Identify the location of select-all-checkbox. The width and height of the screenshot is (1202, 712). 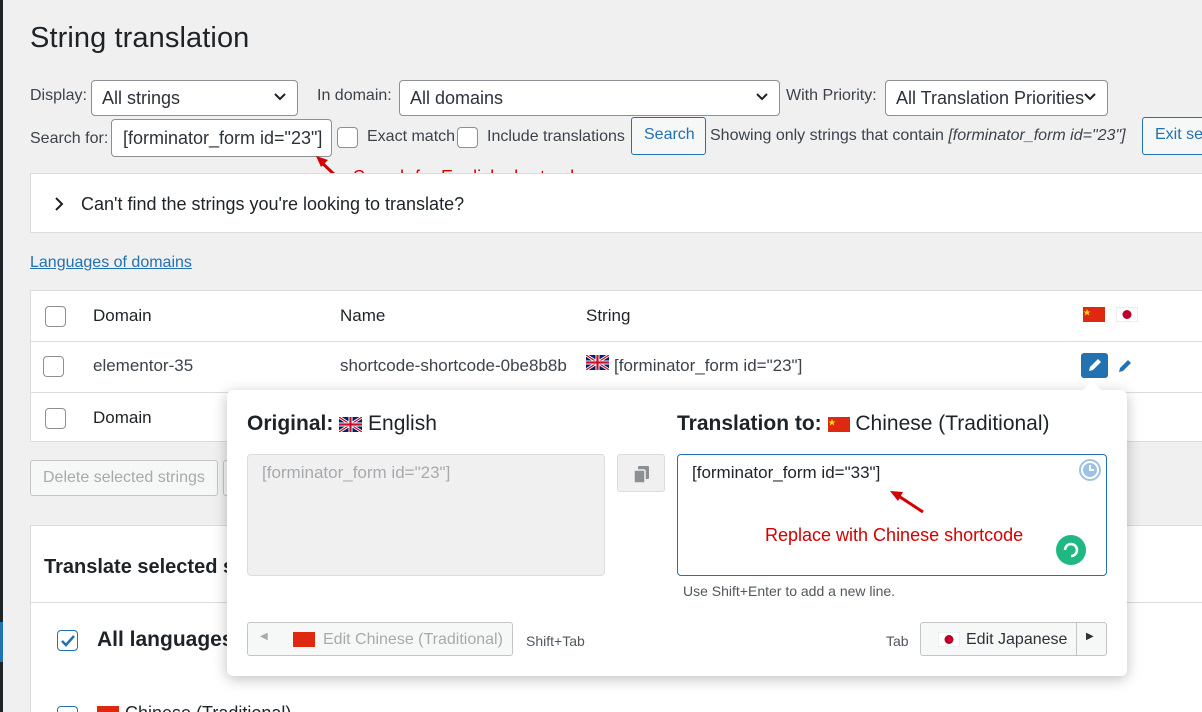
(55, 316).